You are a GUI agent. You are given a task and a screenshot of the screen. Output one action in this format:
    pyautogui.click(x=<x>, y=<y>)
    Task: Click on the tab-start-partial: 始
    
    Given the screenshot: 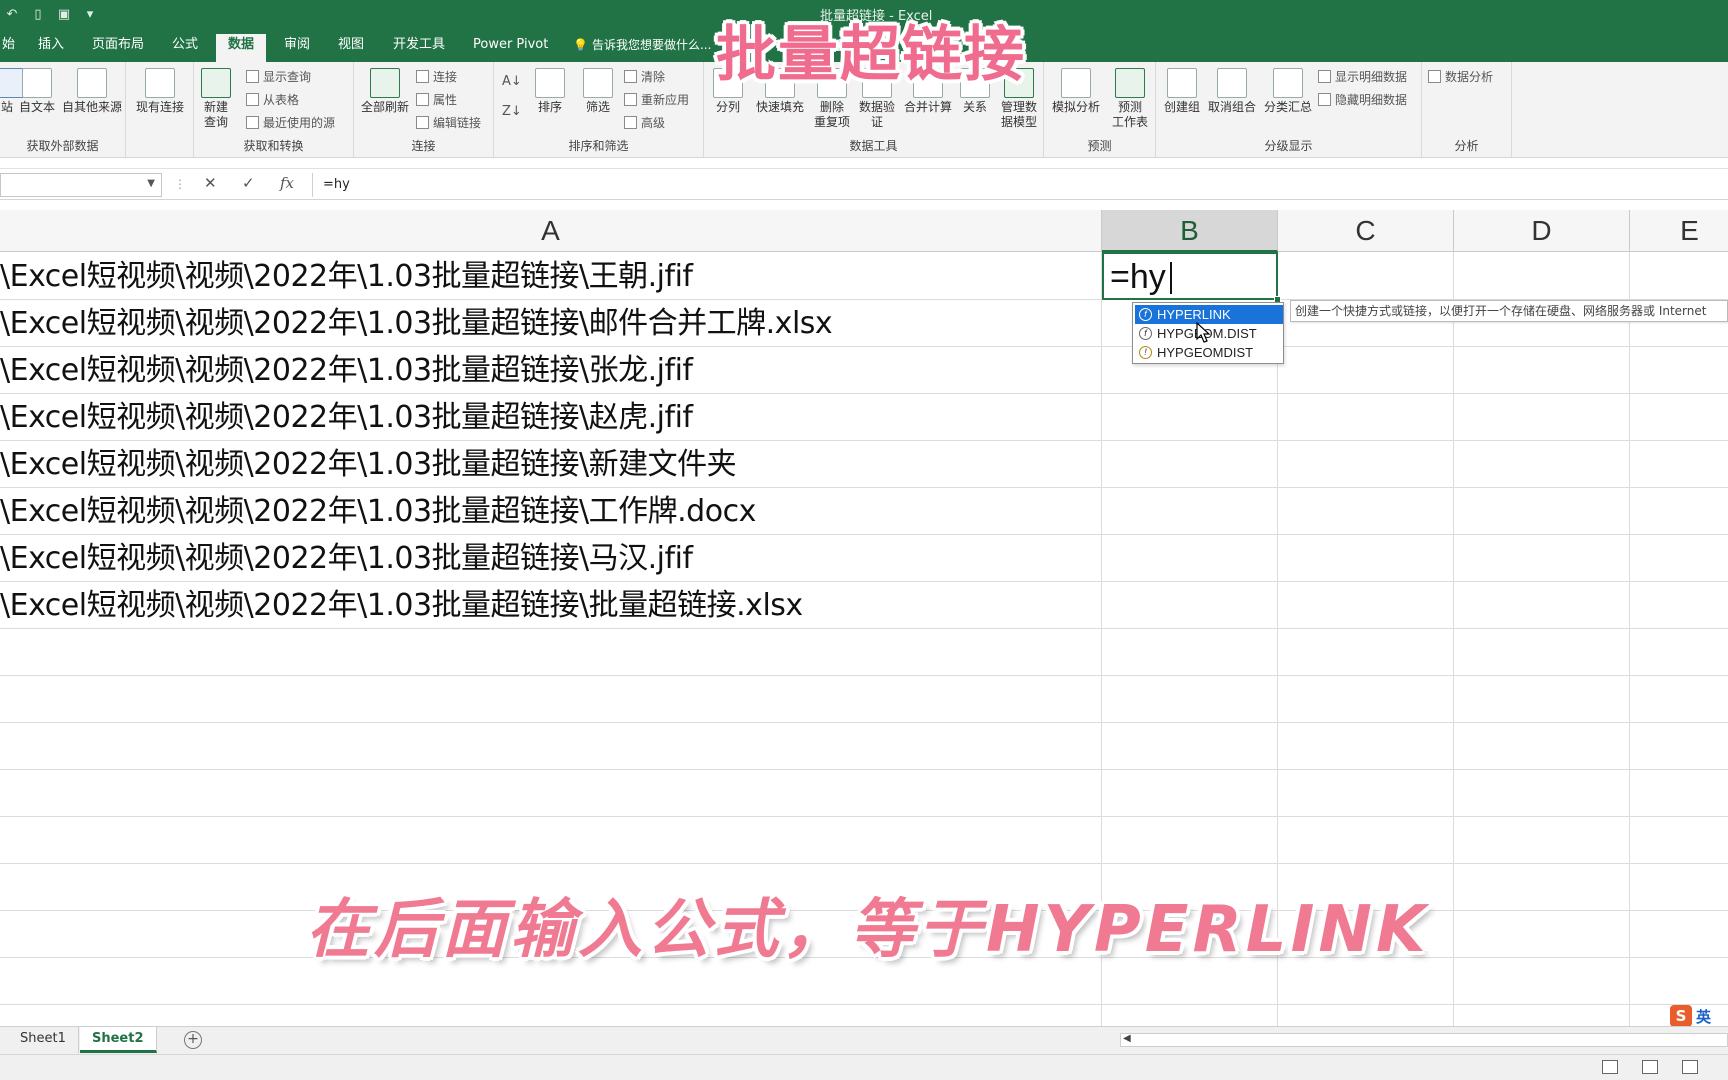 What is the action you would take?
    pyautogui.click(x=13, y=48)
    